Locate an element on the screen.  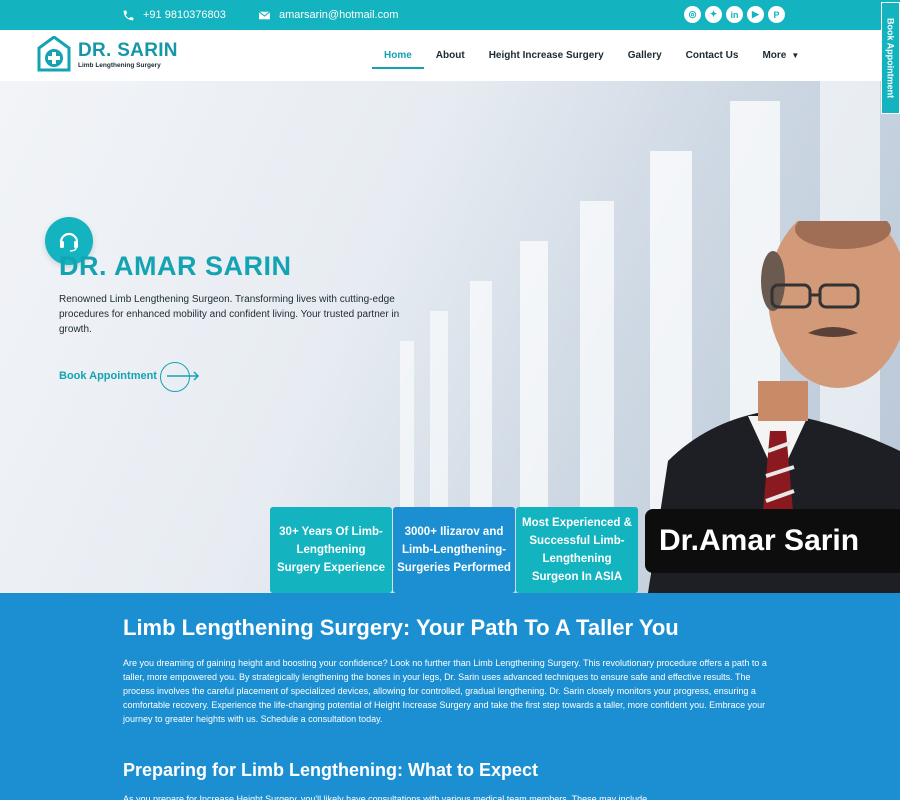
phone-number: +91 9810376803 is located at coordinates (184, 15).